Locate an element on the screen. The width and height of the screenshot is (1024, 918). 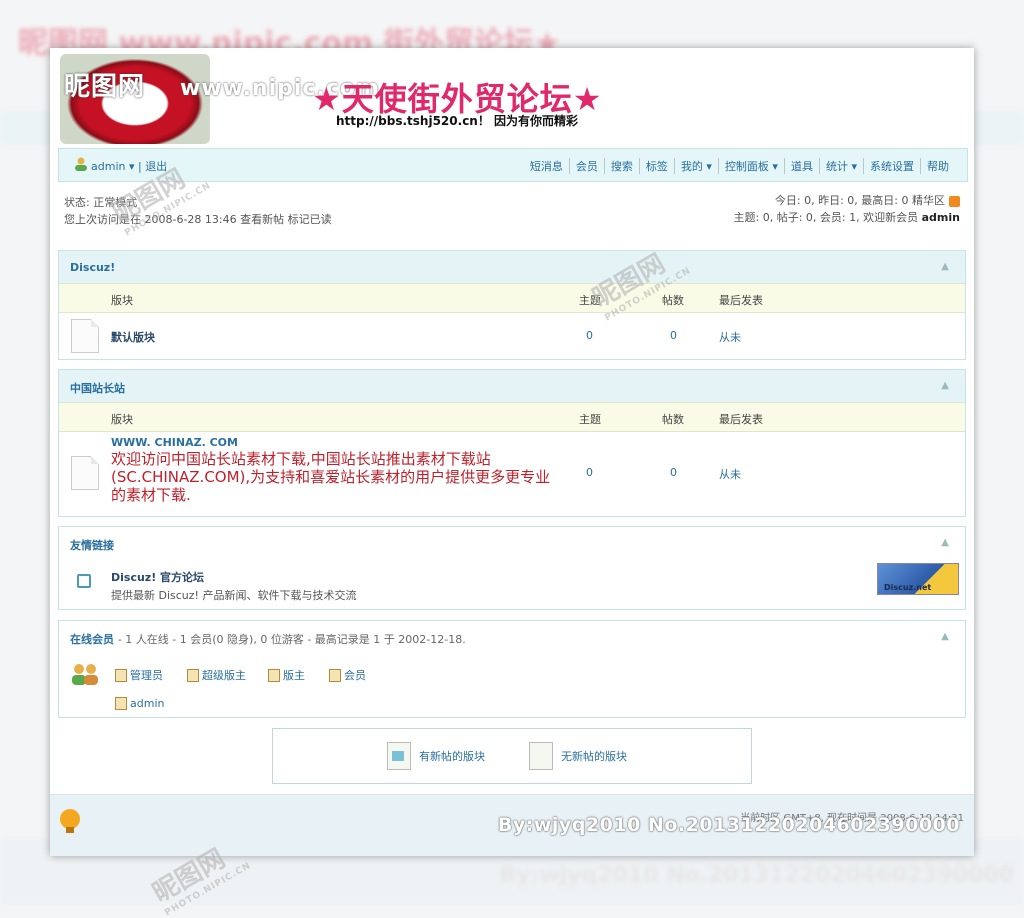
group-admin: 管理员 is located at coordinates (139, 675).